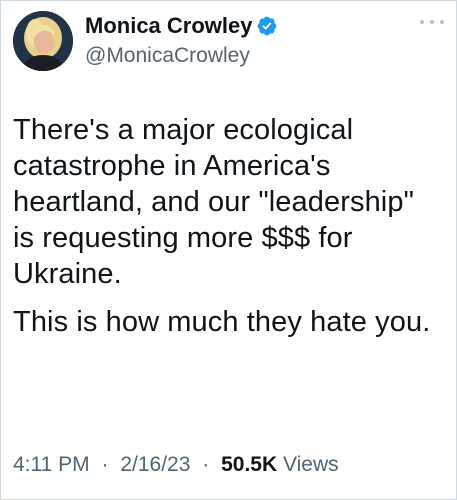 Image resolution: width=457 pixels, height=500 pixels. What do you see at coordinates (222, 322) in the screenshot?
I see `tweet-paragraph: This is how much they hate you.` at bounding box center [222, 322].